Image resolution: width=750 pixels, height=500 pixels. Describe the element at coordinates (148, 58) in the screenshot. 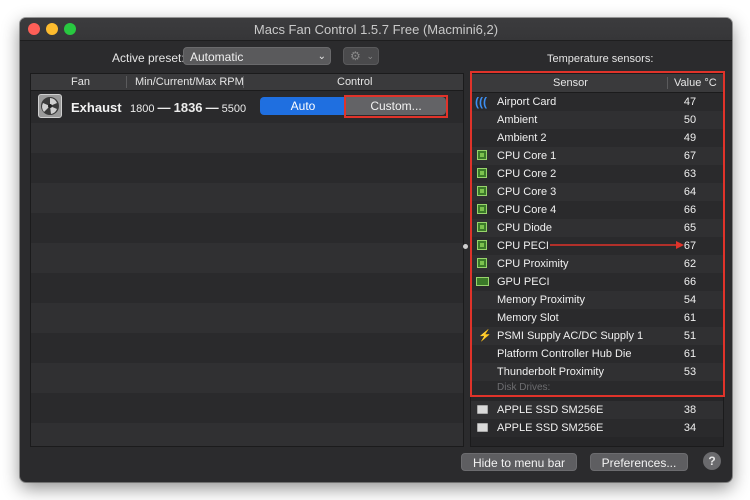

I see `active-preset-label: Active preset:` at that location.